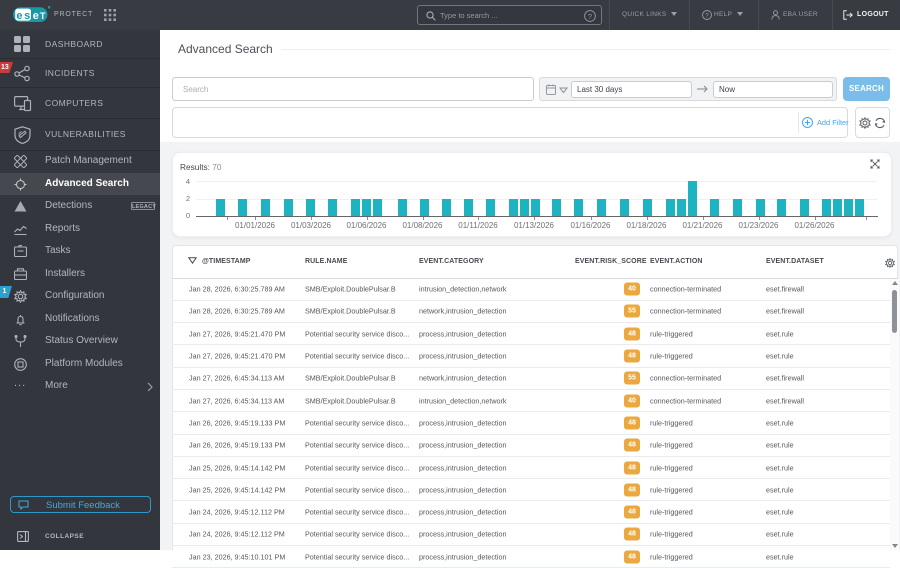 The width and height of the screenshot is (900, 568). Describe the element at coordinates (23, 16) in the screenshot. I see `svg-text: es` at that location.